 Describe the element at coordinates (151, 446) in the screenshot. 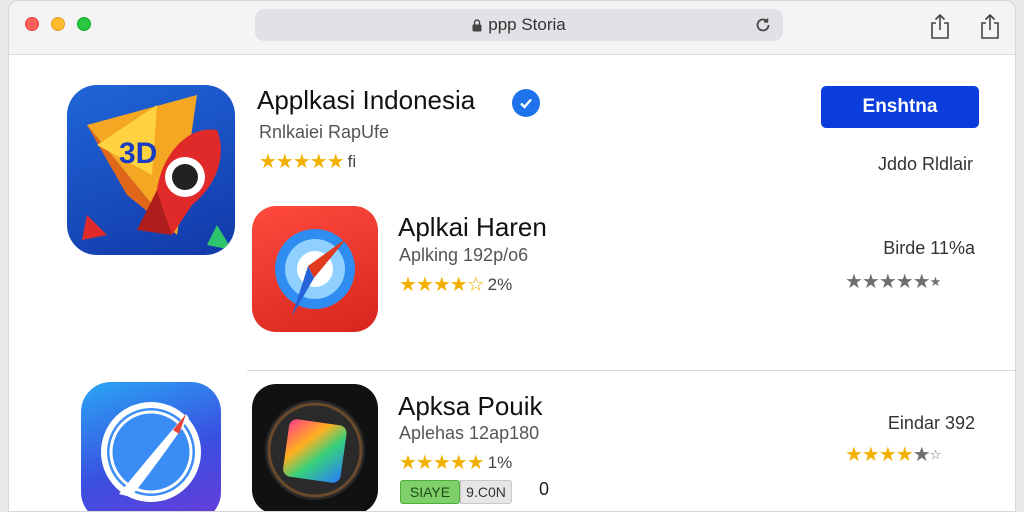

I see `compass-blue-icon` at that location.